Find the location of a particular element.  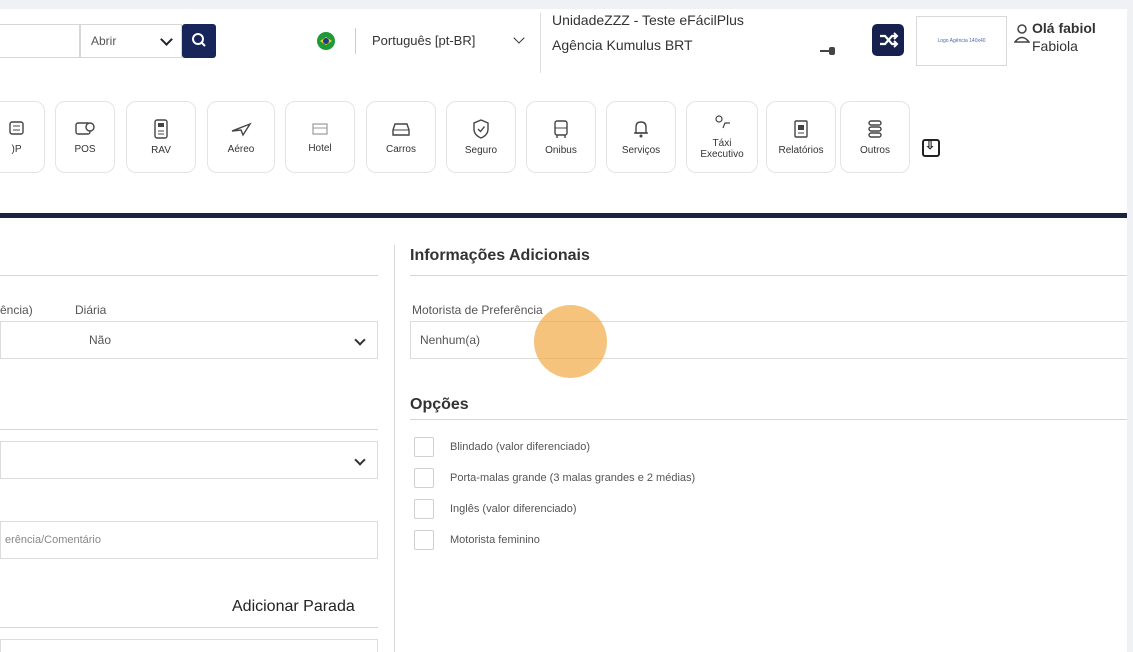

agency-logo: Logo Agência 140x40 is located at coordinates (961, 41).